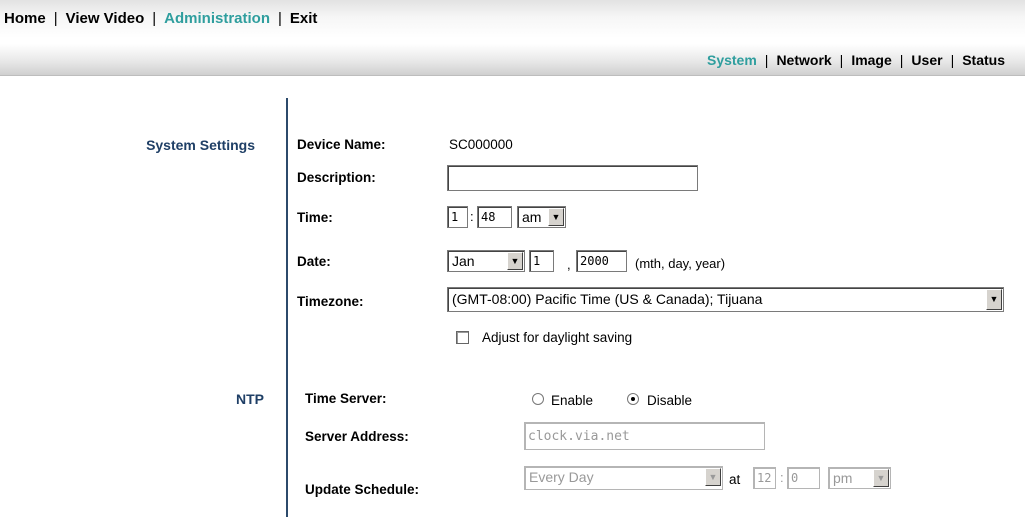 Image resolution: width=1025 pixels, height=517 pixels. Describe the element at coordinates (346, 398) in the screenshot. I see `time-server-label: Time Server:` at that location.